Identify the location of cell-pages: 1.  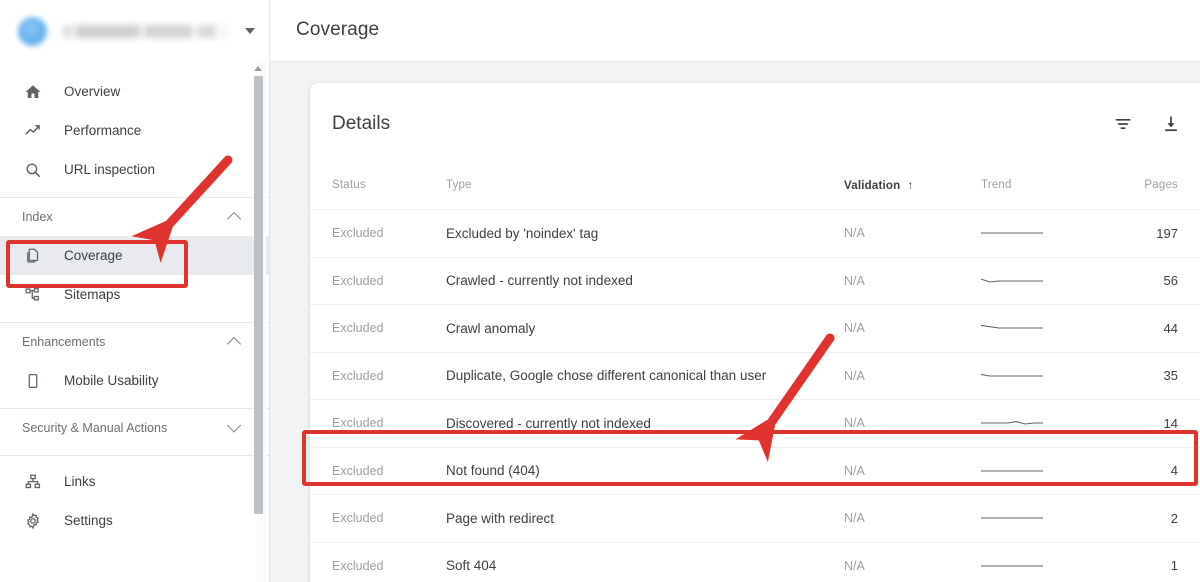
(1174, 566).